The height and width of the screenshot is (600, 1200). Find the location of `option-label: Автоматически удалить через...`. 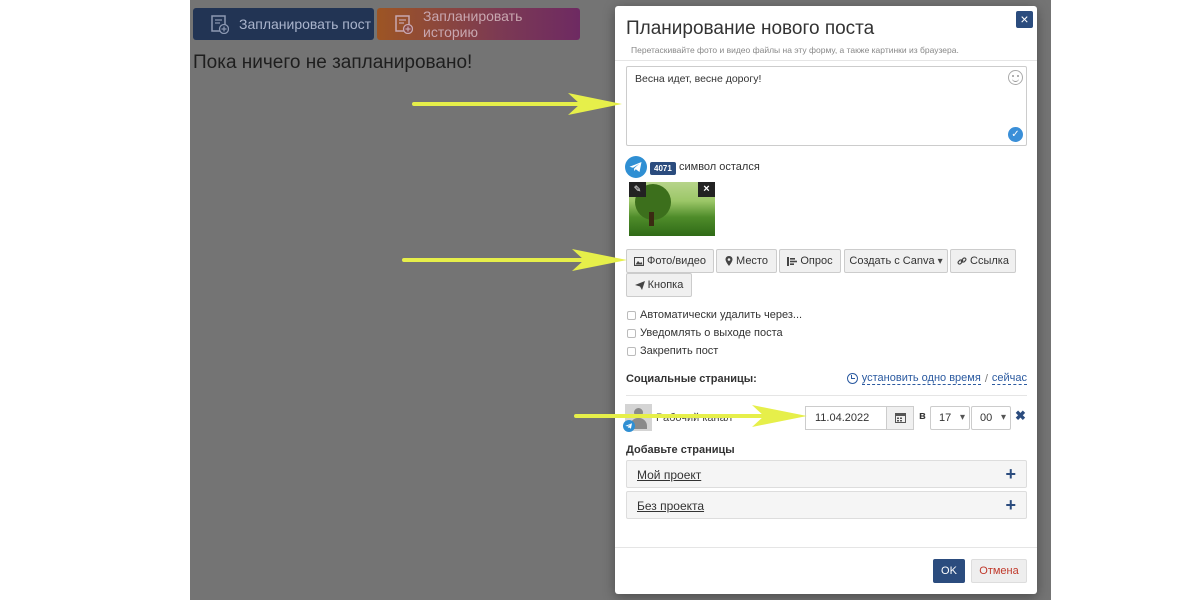

option-label: Автоматически удалить через... is located at coordinates (721, 315).